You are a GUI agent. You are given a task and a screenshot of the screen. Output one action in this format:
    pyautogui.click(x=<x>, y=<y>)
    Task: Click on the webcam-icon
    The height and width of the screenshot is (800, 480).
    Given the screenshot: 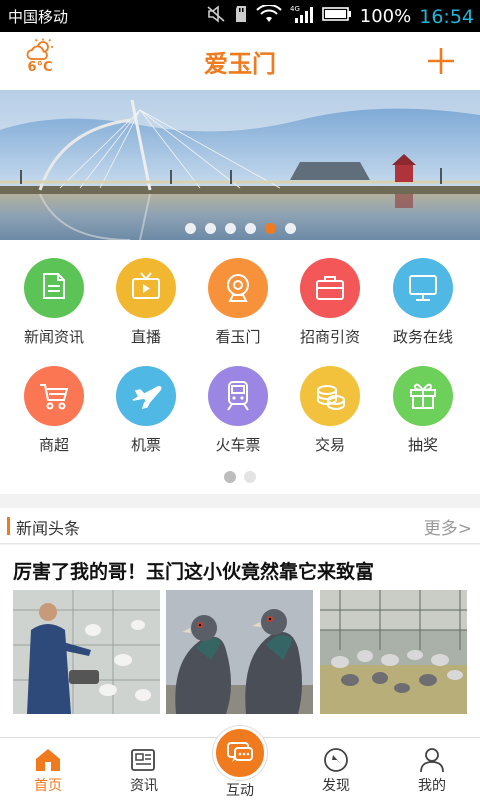 What is the action you would take?
    pyautogui.click(x=238, y=288)
    